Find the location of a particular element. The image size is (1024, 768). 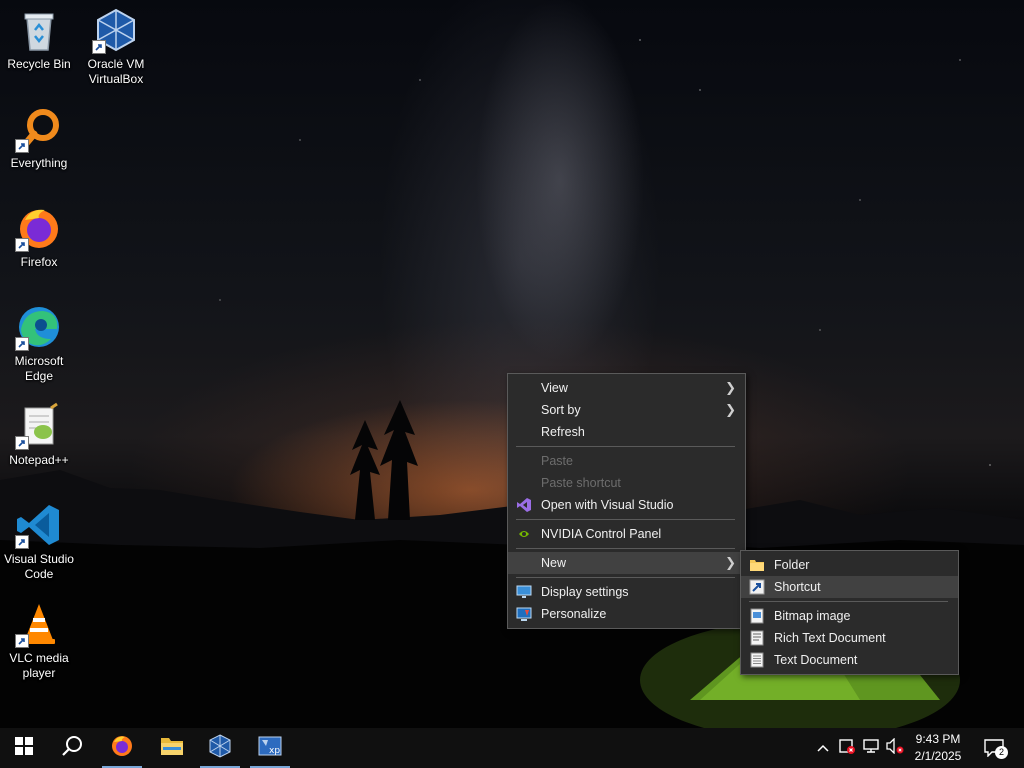

search-button is located at coordinates (72, 748).